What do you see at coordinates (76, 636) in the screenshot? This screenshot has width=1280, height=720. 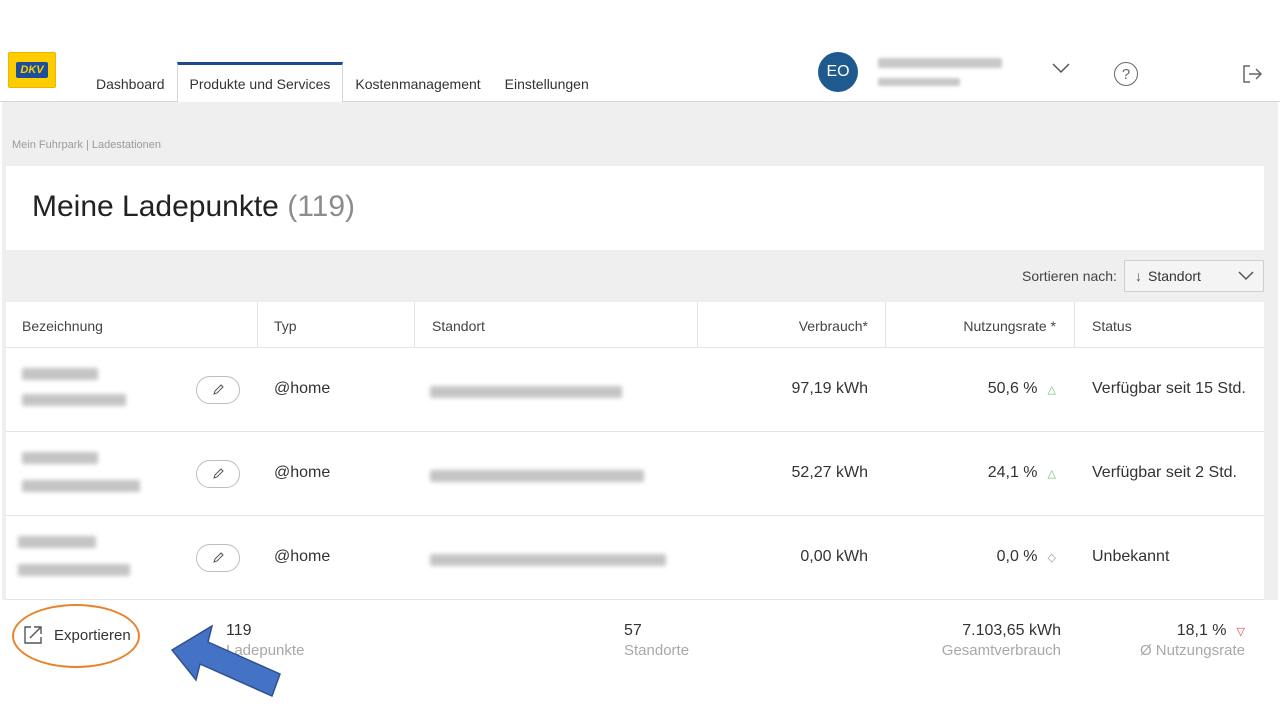 I see `highlight-circle` at bounding box center [76, 636].